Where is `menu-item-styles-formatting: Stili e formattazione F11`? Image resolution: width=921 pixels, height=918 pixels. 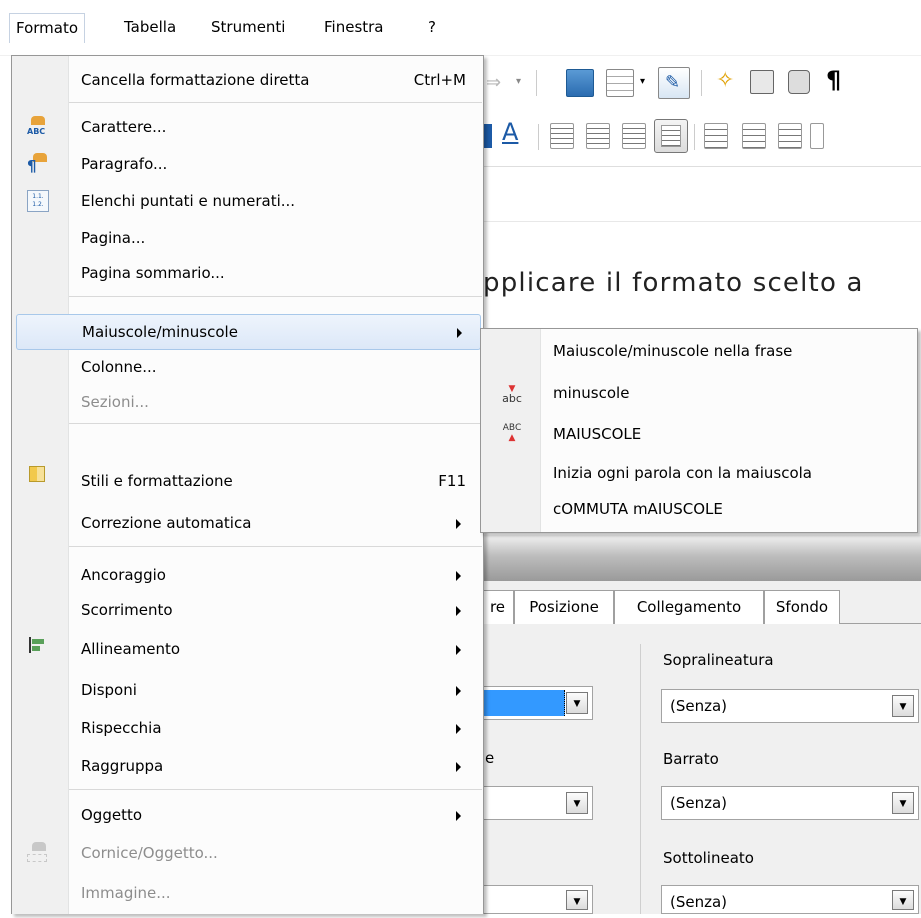 menu-item-styles-formatting: Stili e formattazione F11 is located at coordinates (248, 481).